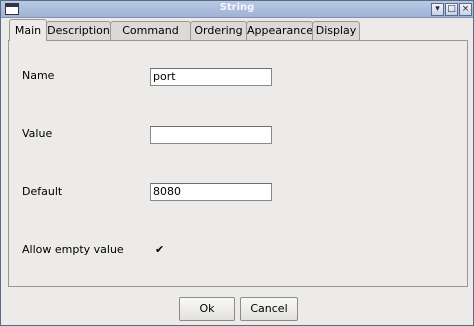 The height and width of the screenshot is (326, 474). What do you see at coordinates (437, 9) in the screenshot?
I see `minimize-icon: ▾` at bounding box center [437, 9].